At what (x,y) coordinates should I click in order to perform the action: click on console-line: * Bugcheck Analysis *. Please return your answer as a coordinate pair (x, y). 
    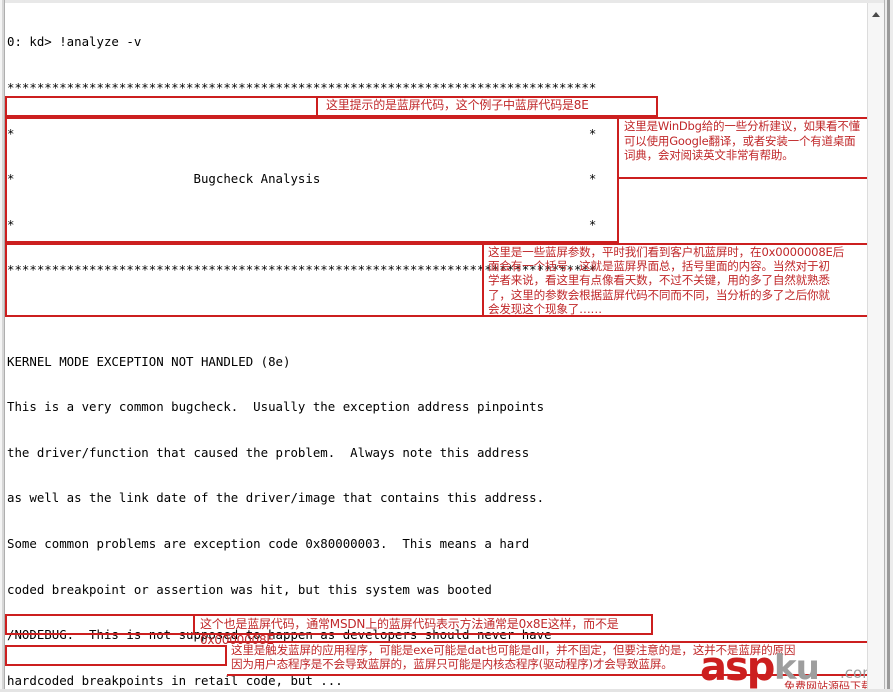
    Looking at the image, I should click on (302, 179).